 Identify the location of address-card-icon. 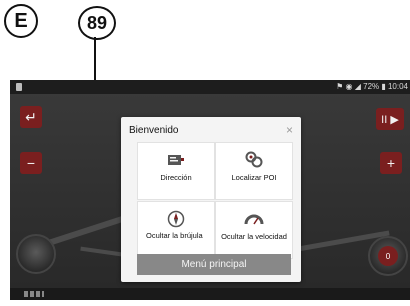
(176, 160).